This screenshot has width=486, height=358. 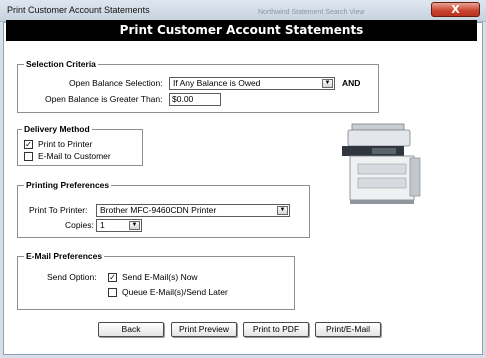 What do you see at coordinates (57, 129) in the screenshot?
I see `delivery-method-legend: Delivery Method` at bounding box center [57, 129].